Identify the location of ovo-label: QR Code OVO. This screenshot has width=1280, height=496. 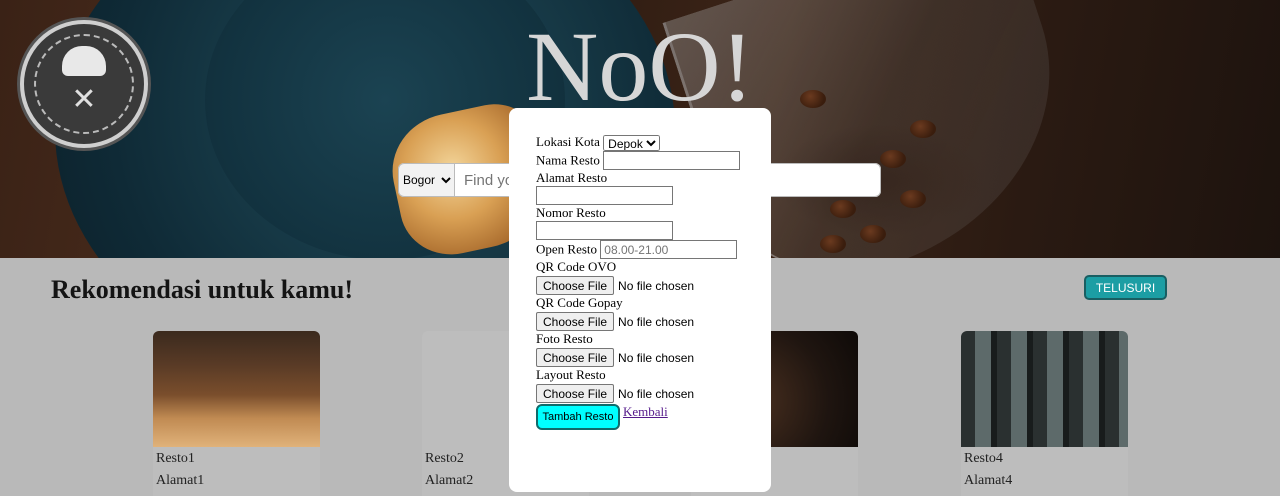
(576, 267).